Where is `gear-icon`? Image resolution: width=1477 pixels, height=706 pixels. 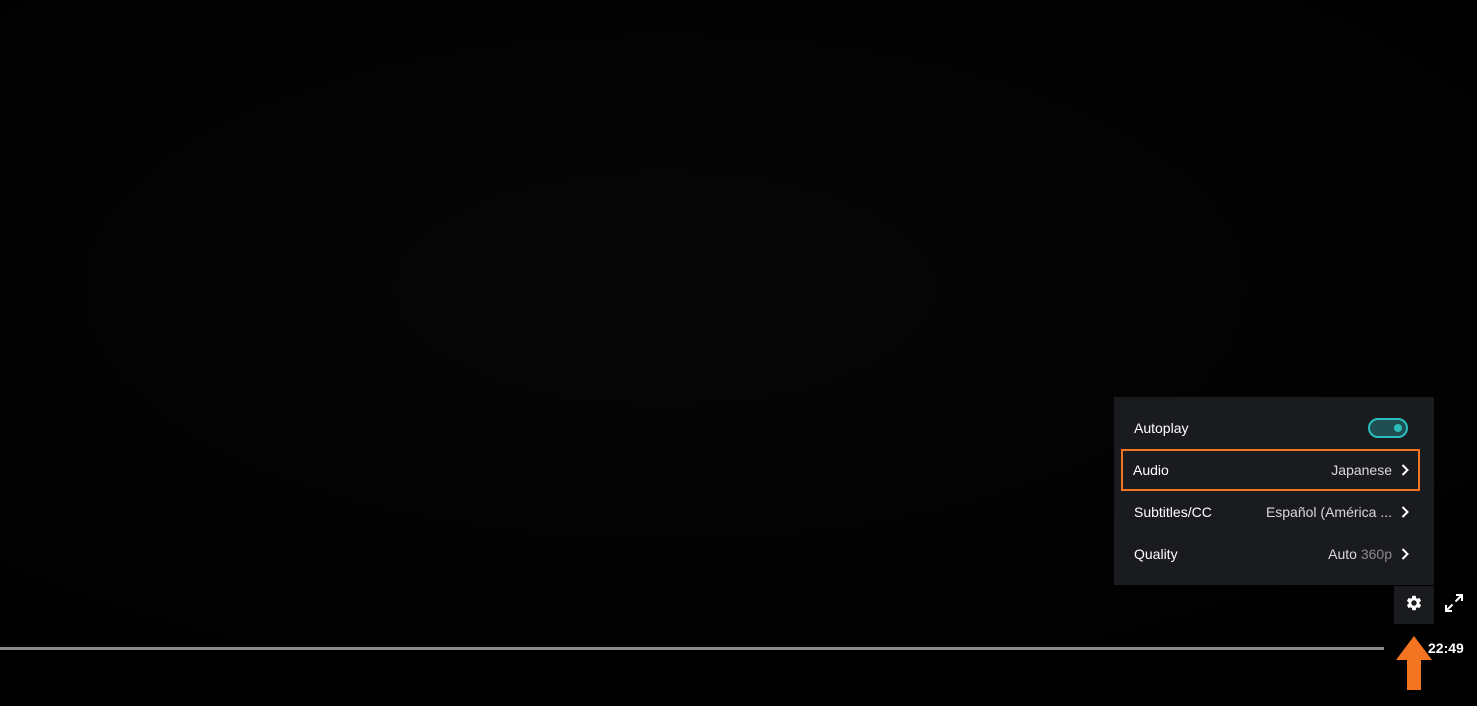
gear-icon is located at coordinates (1414, 605).